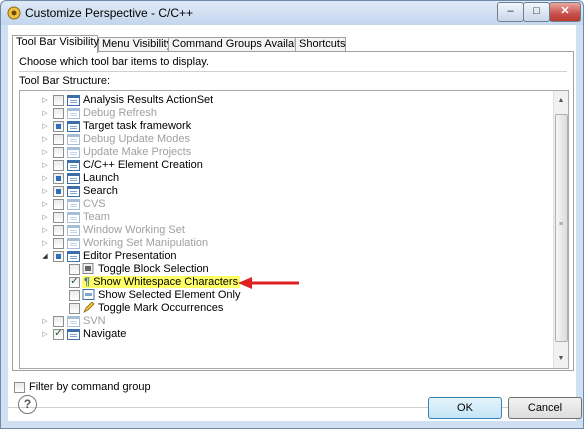  Describe the element at coordinates (545, 408) in the screenshot. I see `cancel-button: Cancel` at that location.